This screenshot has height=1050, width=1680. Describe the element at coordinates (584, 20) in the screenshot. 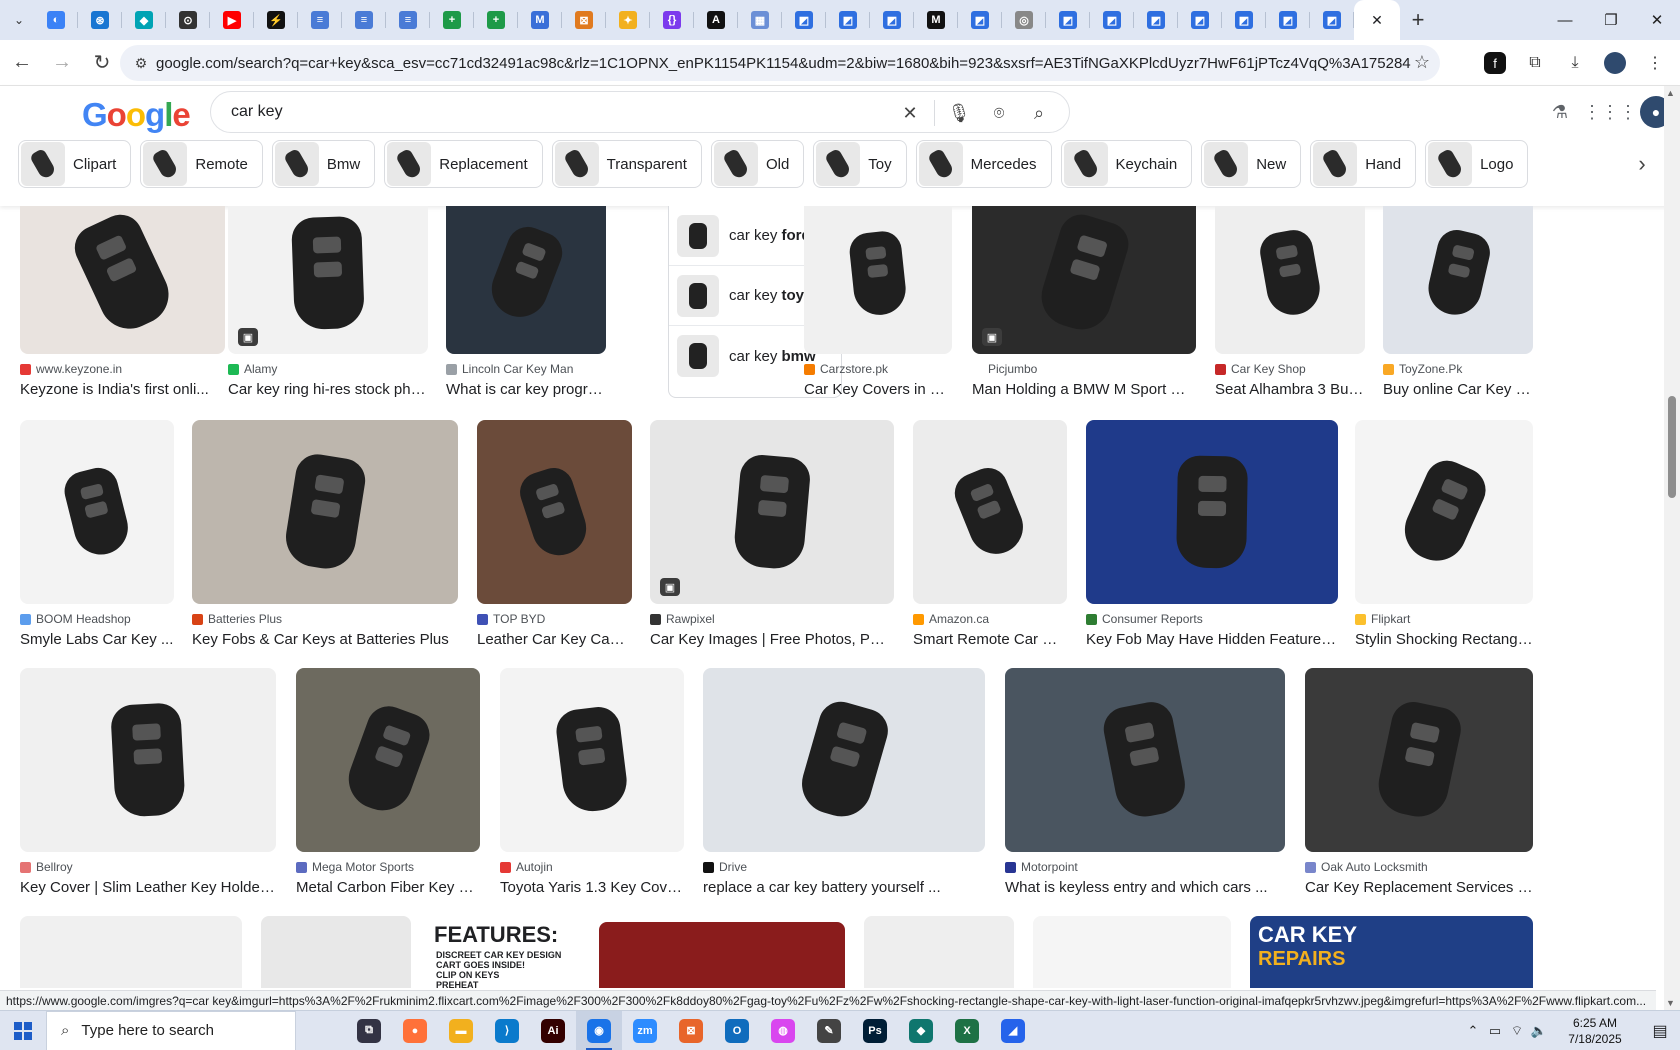

I see `browser-tab-13: ⊠` at that location.